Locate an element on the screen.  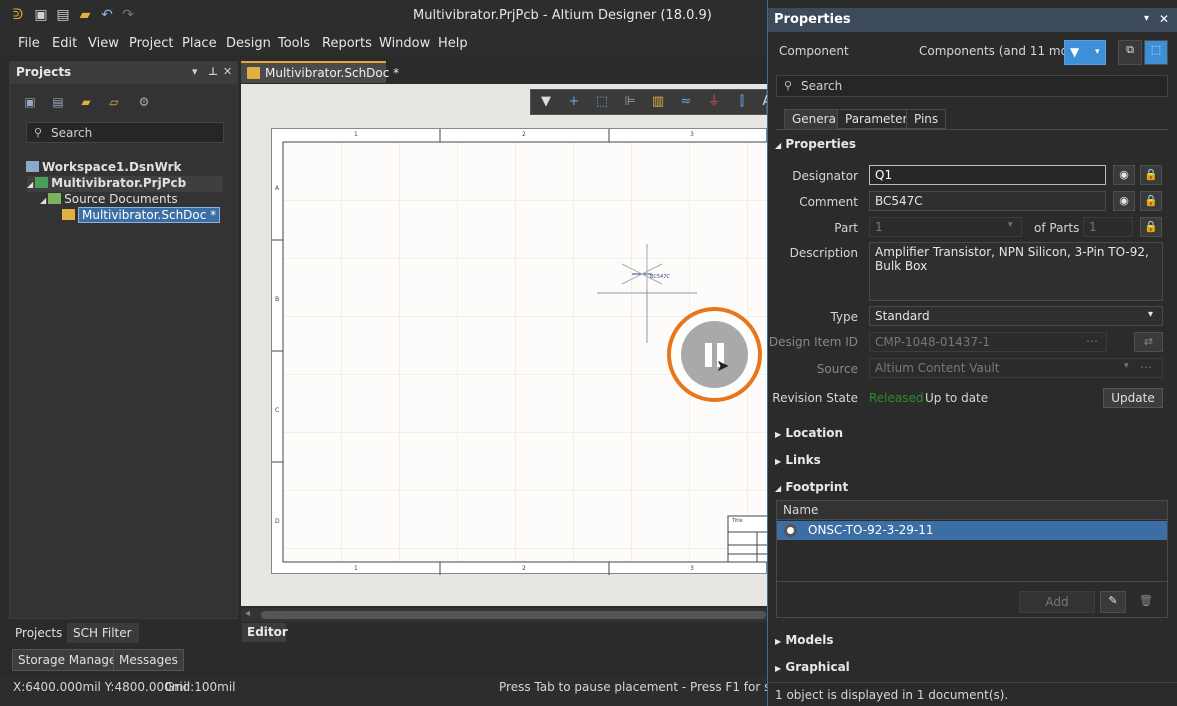
open-project-icon: ▰ is located at coordinates (86, 102).